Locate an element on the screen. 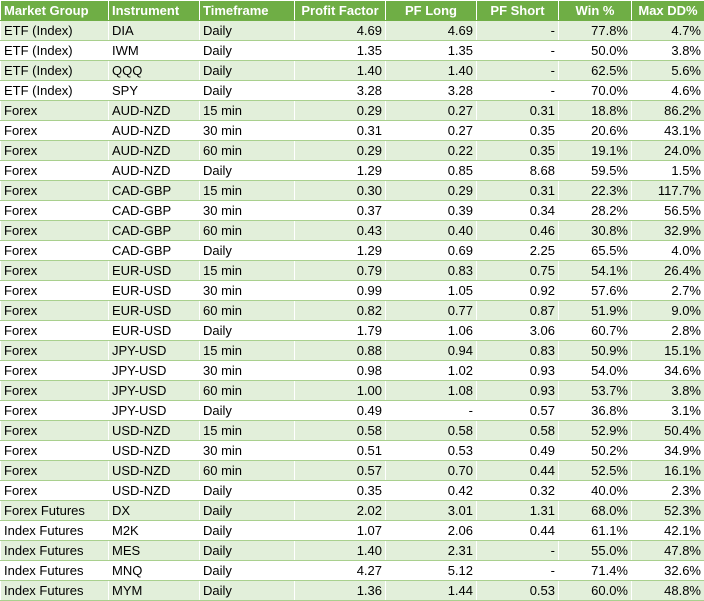  cell-max-dd: 3.8% is located at coordinates (668, 391).